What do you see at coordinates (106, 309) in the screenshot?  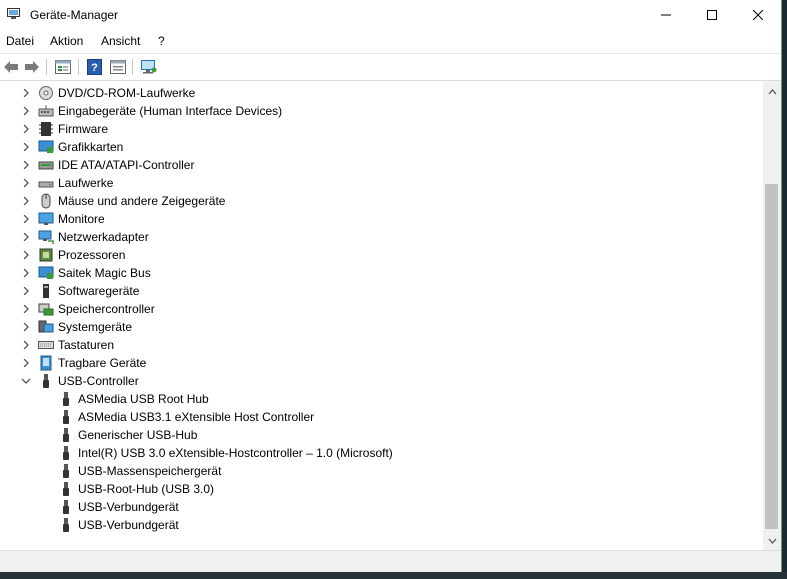 I see `tree-item-label: Speichercontroller` at bounding box center [106, 309].